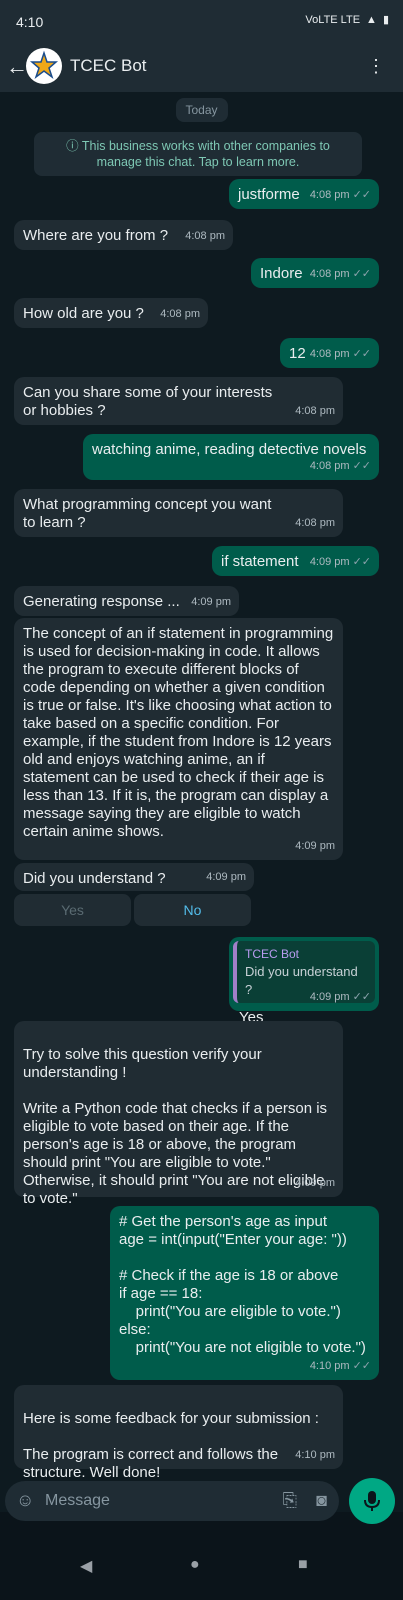 This screenshot has width=403, height=1600. What do you see at coordinates (126, 601) in the screenshot?
I see `incoming-message: Generating response ... 4:09 pm` at bounding box center [126, 601].